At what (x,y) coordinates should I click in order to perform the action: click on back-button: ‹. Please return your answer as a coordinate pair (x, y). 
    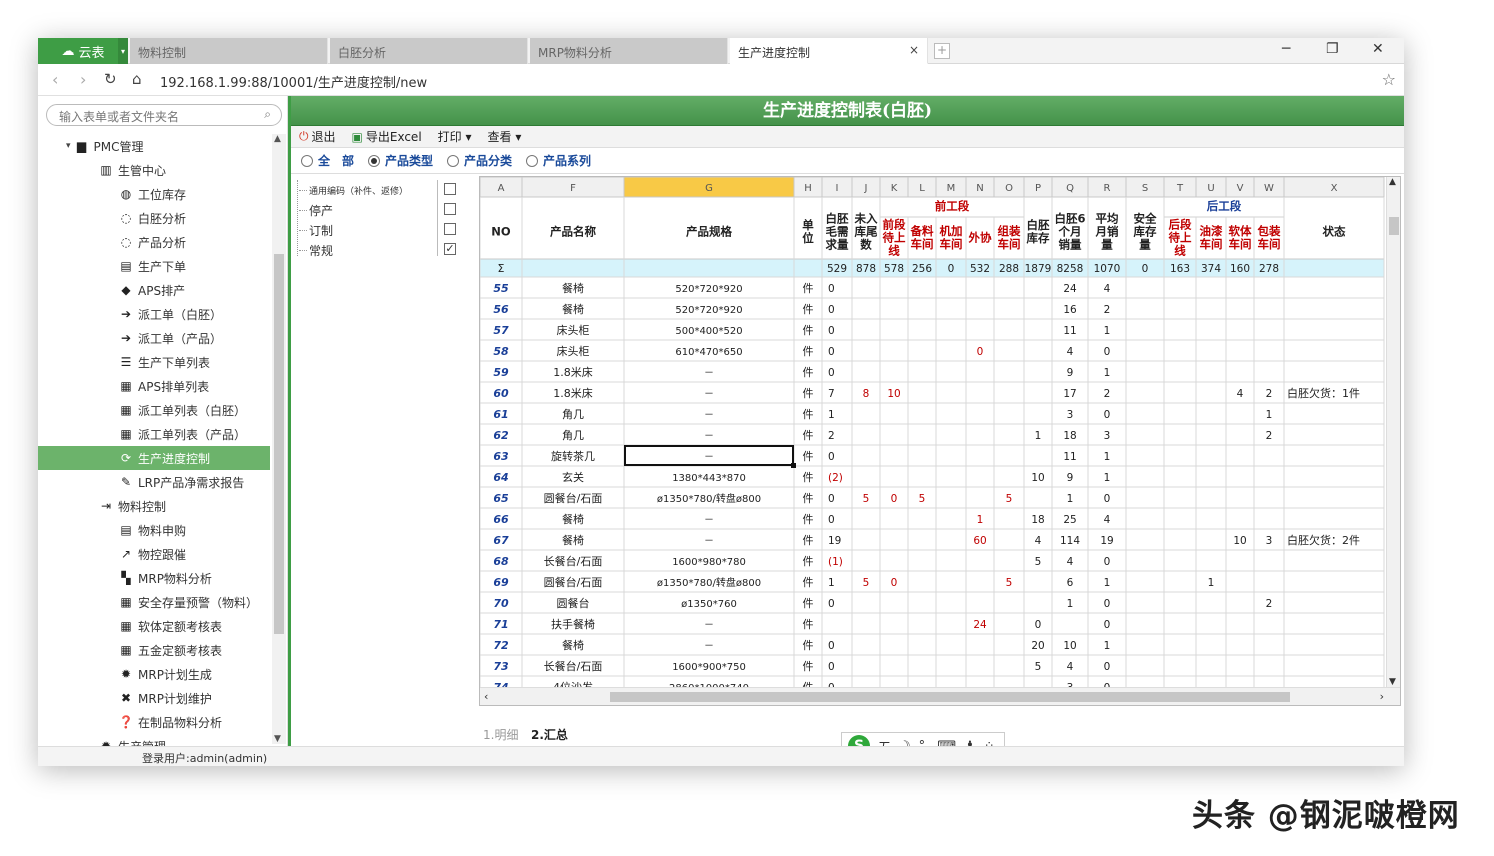
    Looking at the image, I should click on (55, 79).